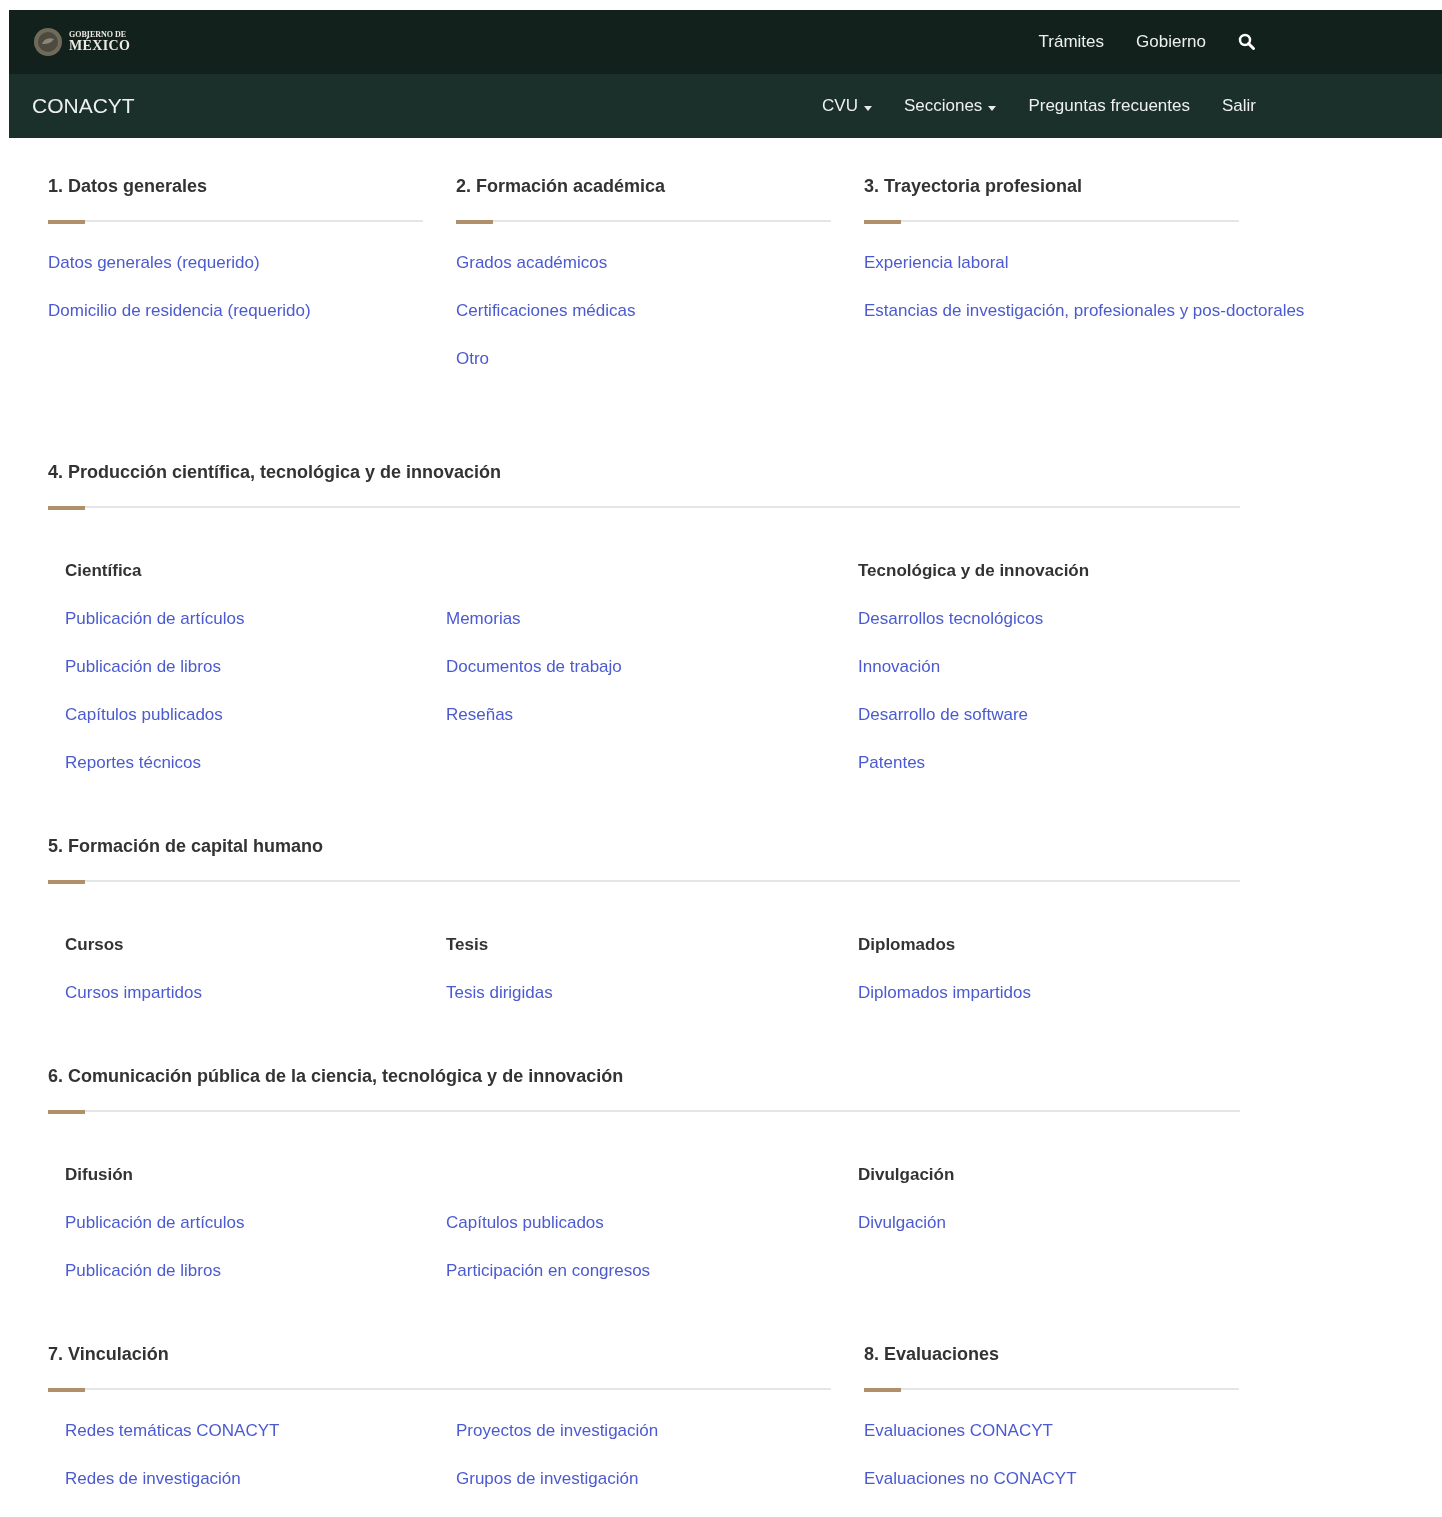 This screenshot has height=1517, width=1442. What do you see at coordinates (133, 763) in the screenshot?
I see `section-link: Reportes técnicos` at bounding box center [133, 763].